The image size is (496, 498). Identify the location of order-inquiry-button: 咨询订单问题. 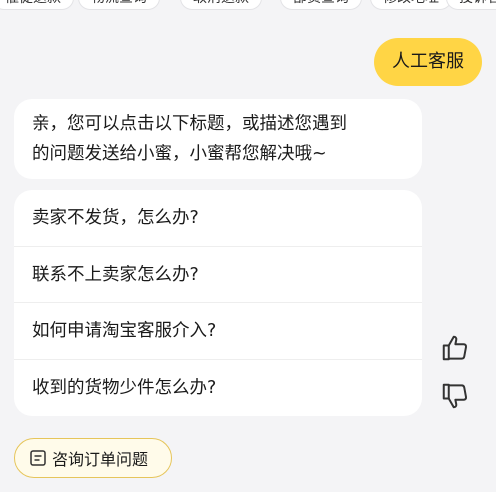
(93, 458).